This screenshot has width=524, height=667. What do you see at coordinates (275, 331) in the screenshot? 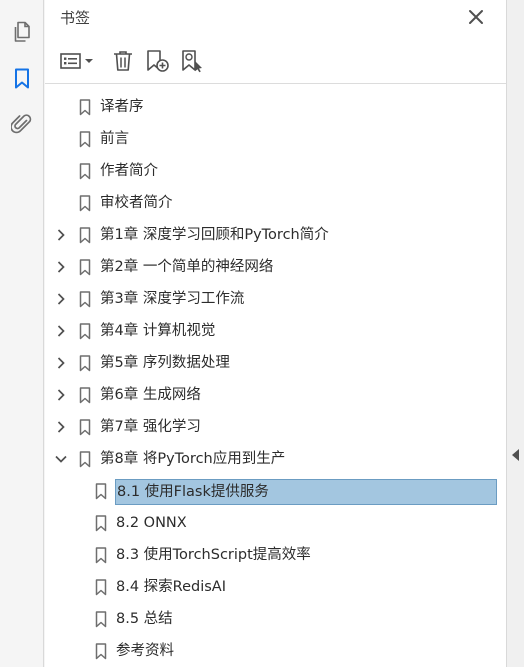
I see `bookmark-item: 第4章 计算机视觉` at bounding box center [275, 331].